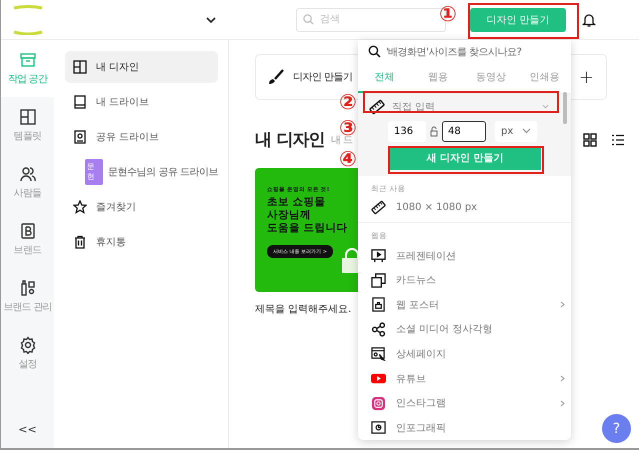 The image size is (639, 450). What do you see at coordinates (378, 256) in the screenshot?
I see `presentation-icon` at bounding box center [378, 256].